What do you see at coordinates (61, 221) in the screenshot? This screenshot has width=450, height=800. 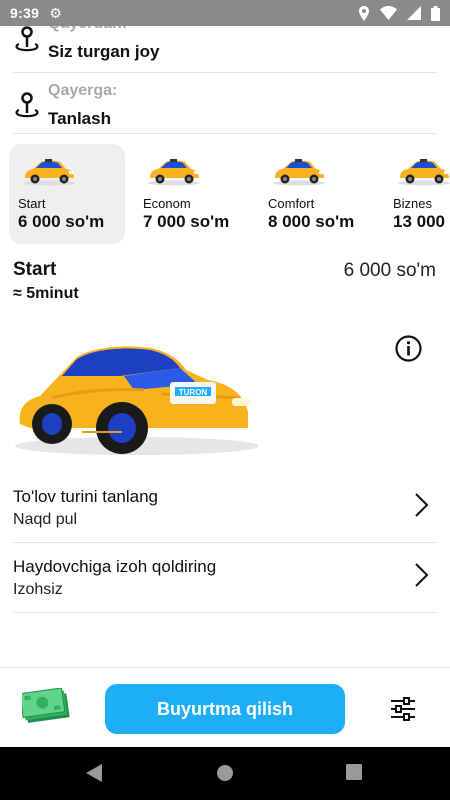 I see `tariff-price: 6 000 so'm` at bounding box center [61, 221].